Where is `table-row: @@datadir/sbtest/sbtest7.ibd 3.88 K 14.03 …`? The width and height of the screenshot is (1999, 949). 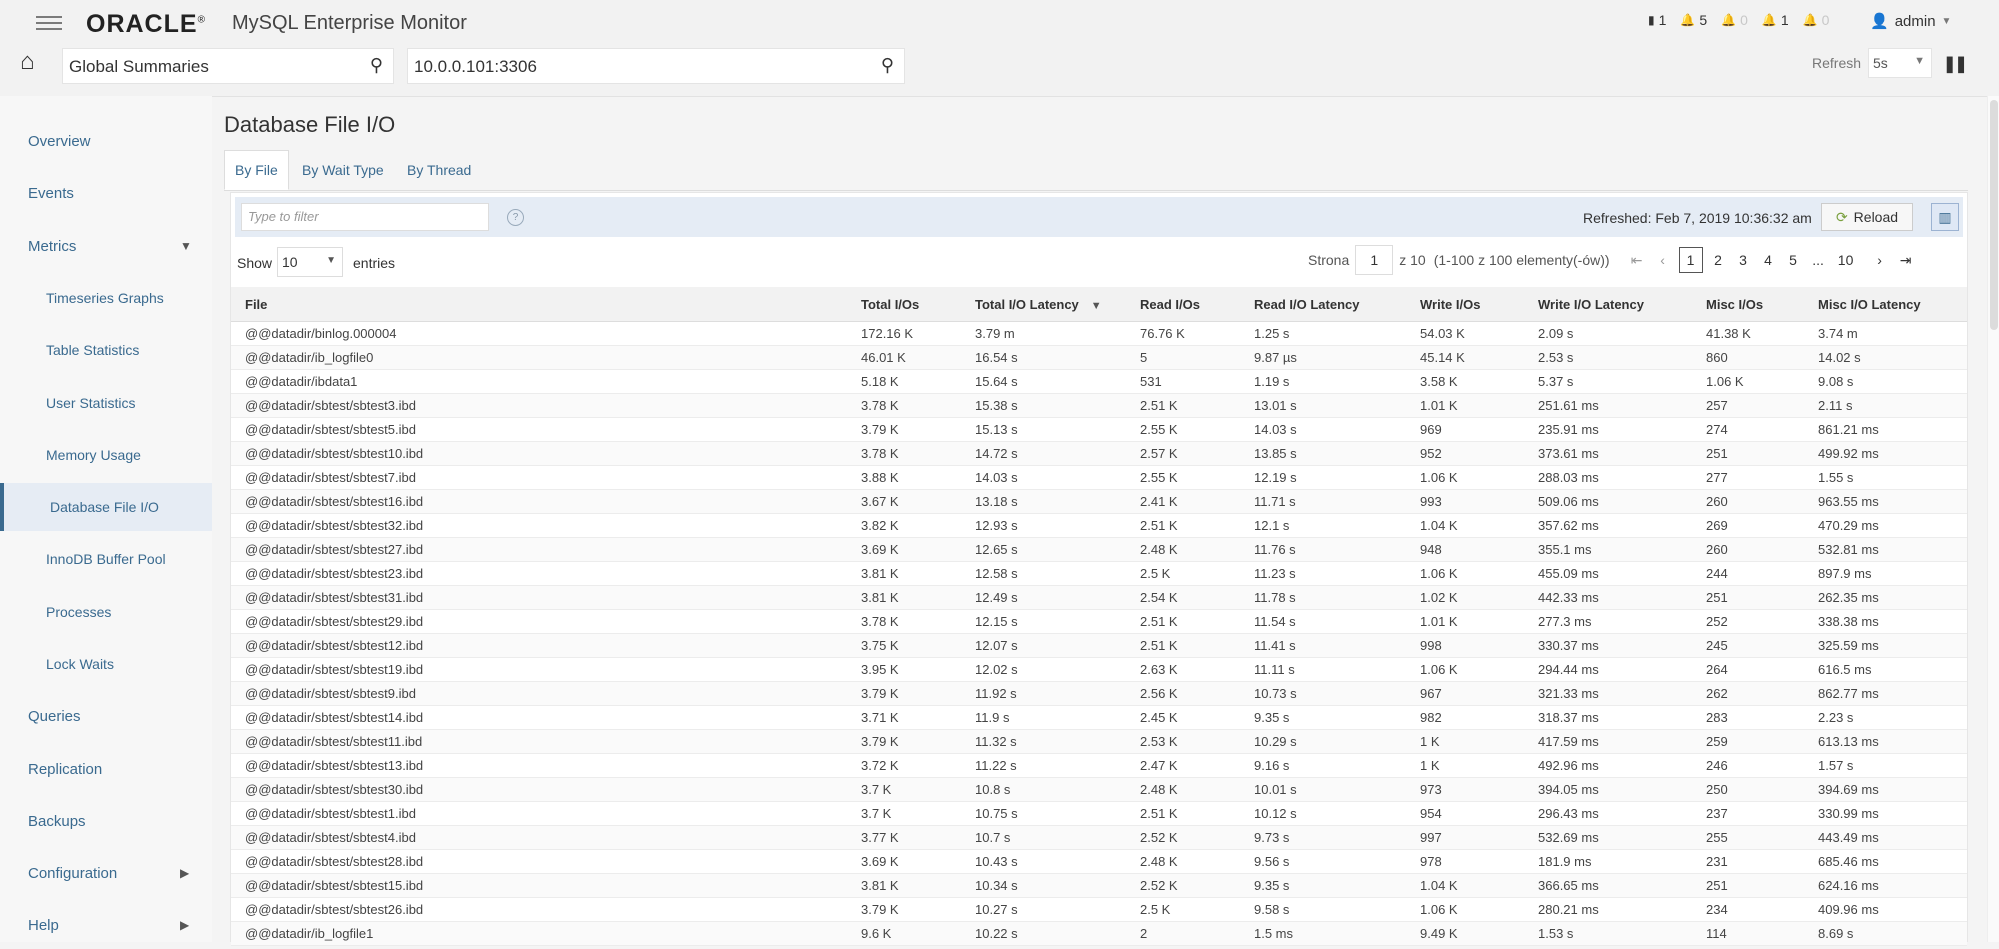
table-row: @@datadir/sbtest/sbtest7.ibd 3.88 K 14.03 … is located at coordinates (1099, 477).